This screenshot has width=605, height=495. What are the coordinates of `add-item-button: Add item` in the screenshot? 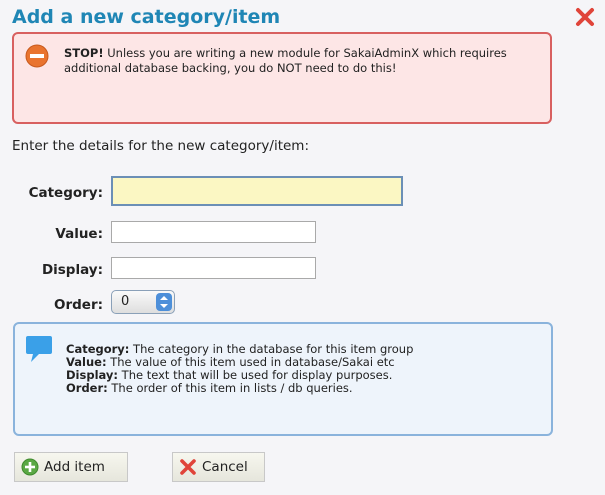 It's located at (71, 467).